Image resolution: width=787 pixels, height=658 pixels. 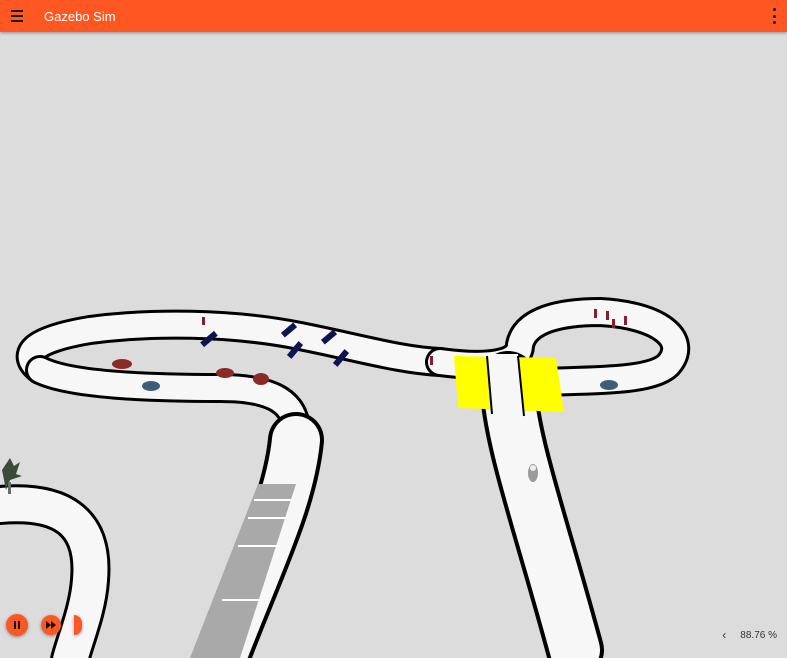 I want to click on crosswalk, so click(x=509, y=385).